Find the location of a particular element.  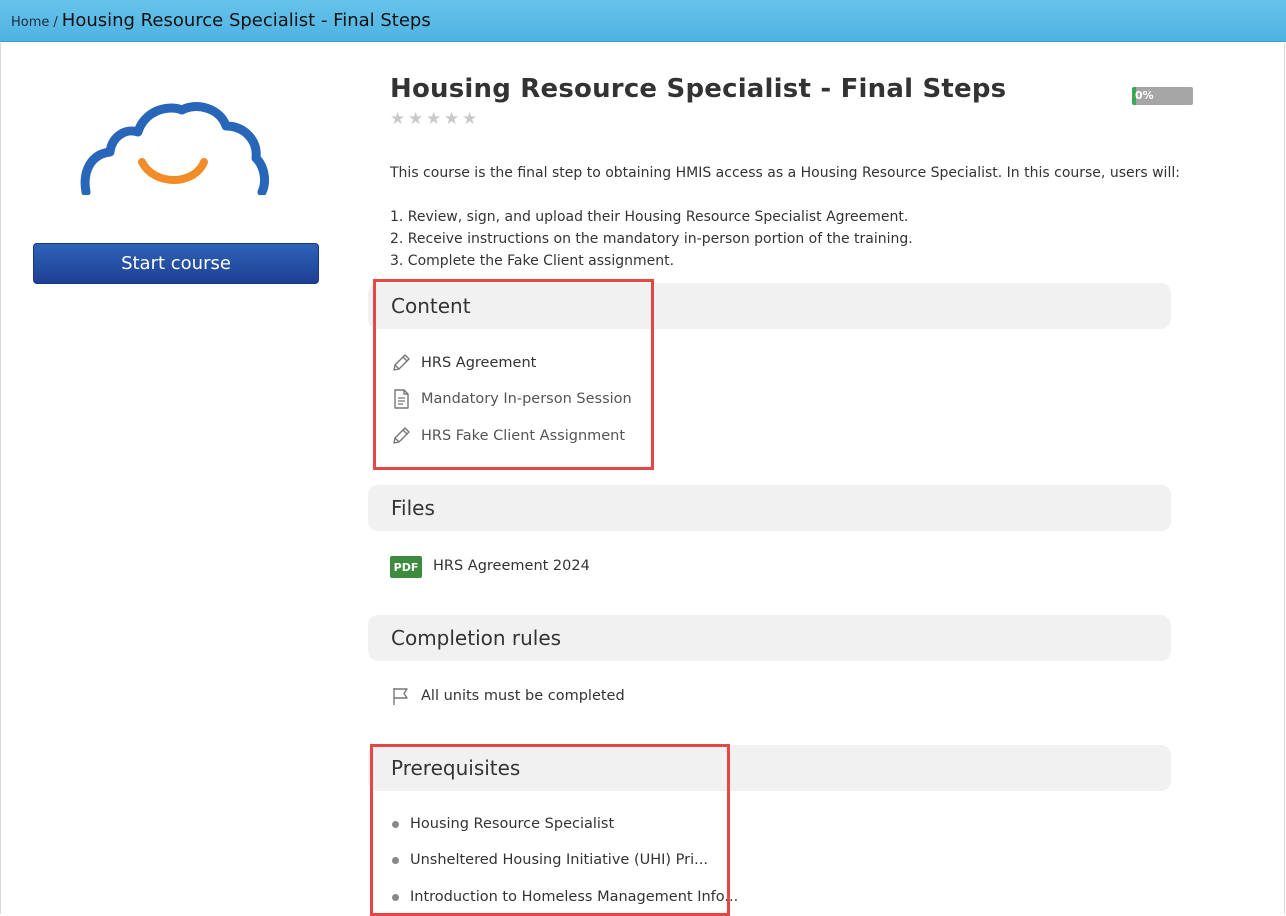

content-unit: Mandatory In-person Session is located at coordinates (511, 399).